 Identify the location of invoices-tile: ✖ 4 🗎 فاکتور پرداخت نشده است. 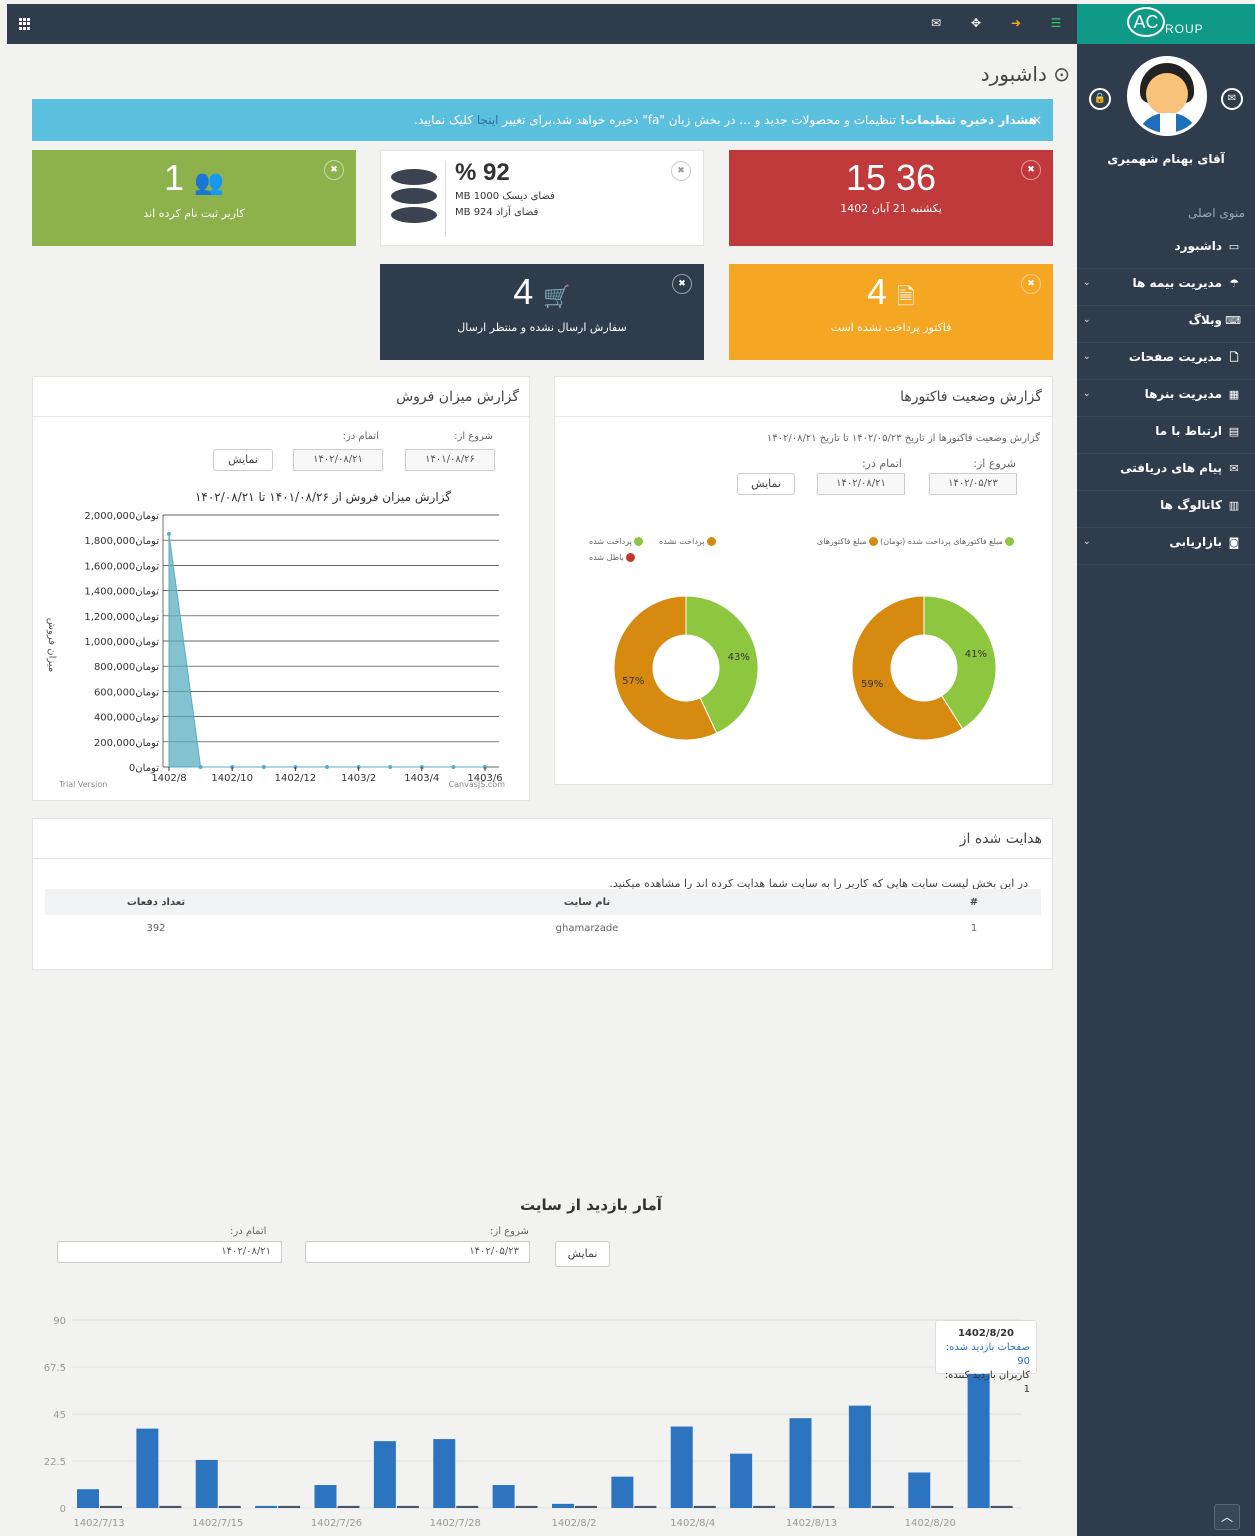
(891, 312).